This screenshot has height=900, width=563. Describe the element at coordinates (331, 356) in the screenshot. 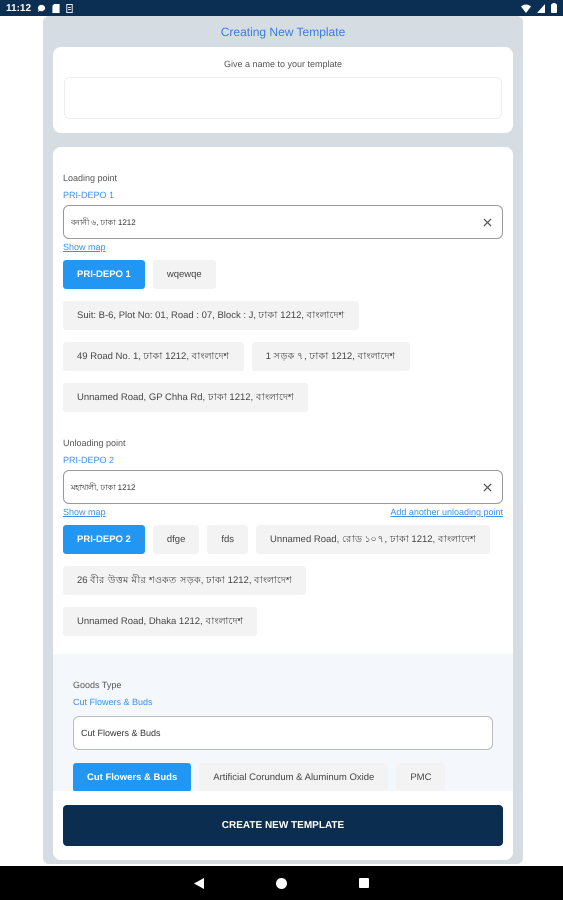

I see `option-chip: 1 সড়ক ৭, ঢাকা 1212, বাংলাদেশ` at that location.